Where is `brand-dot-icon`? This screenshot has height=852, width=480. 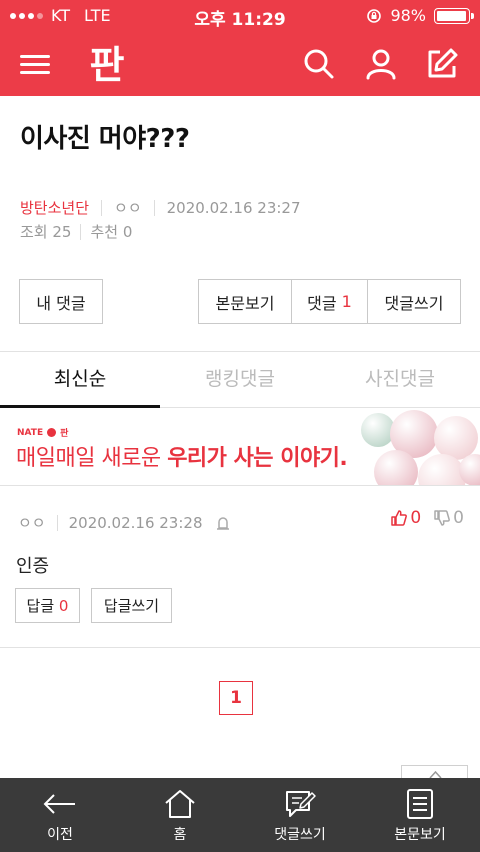 brand-dot-icon is located at coordinates (52, 432).